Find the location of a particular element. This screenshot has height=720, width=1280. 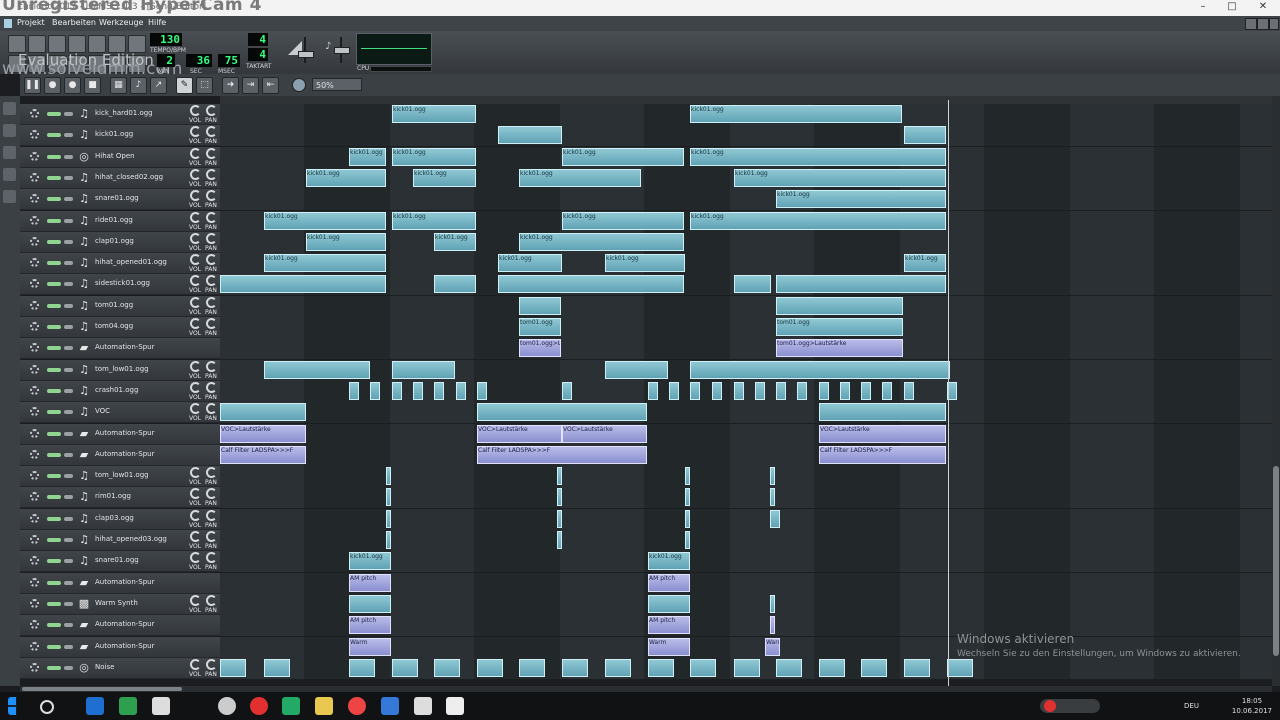

maximize-button: □ is located at coordinates (1232, 8).